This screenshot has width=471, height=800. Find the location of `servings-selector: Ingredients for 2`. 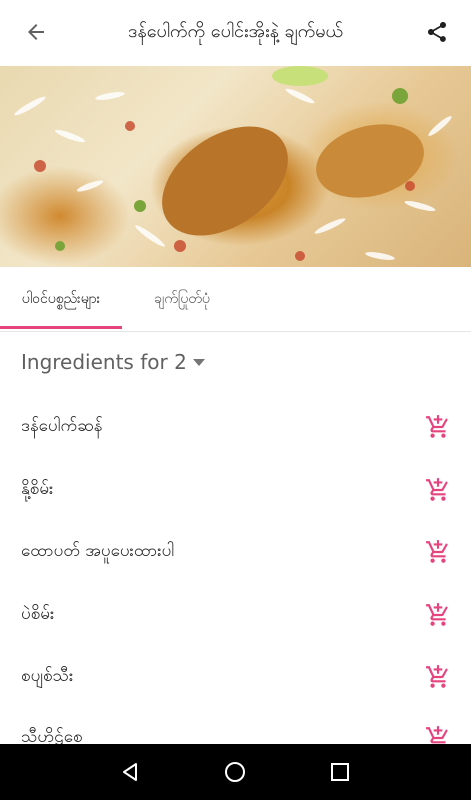

servings-selector: Ingredients for 2 is located at coordinates (113, 362).